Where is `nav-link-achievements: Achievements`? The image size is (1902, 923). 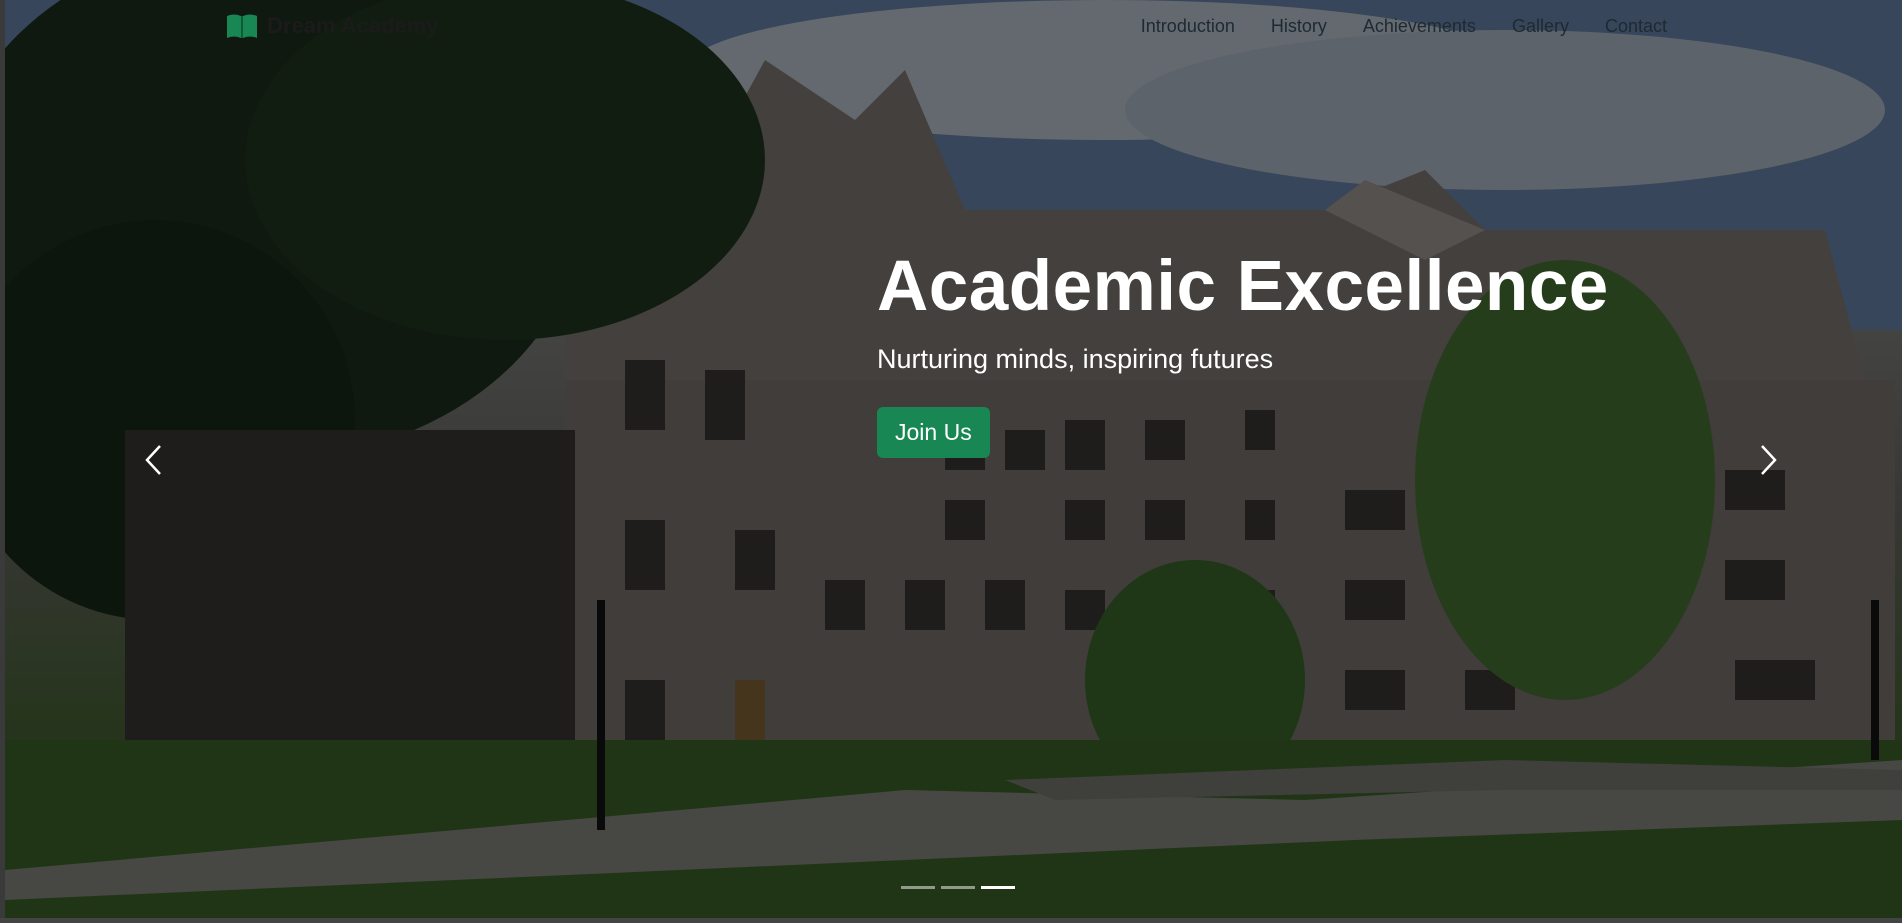
nav-link-achievements: Achievements is located at coordinates (1419, 26).